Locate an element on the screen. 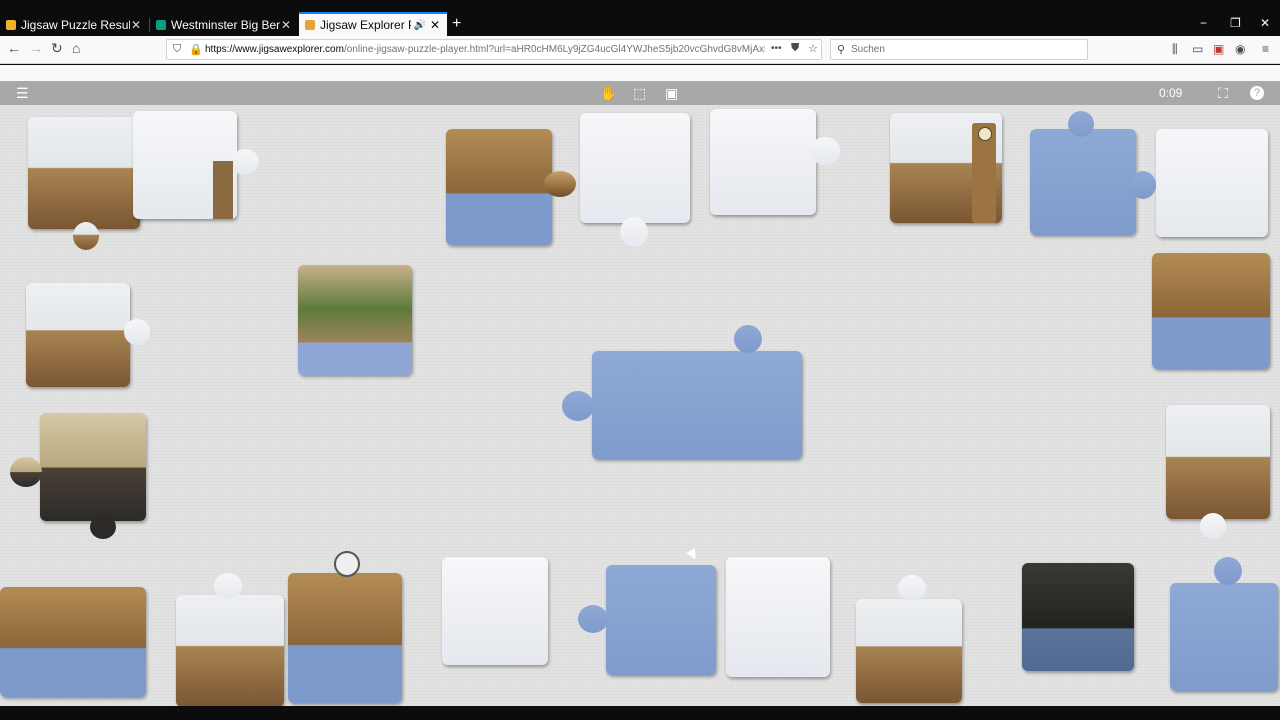 The height and width of the screenshot is (720, 1280). help-icon: ? is located at coordinates (1257, 93).